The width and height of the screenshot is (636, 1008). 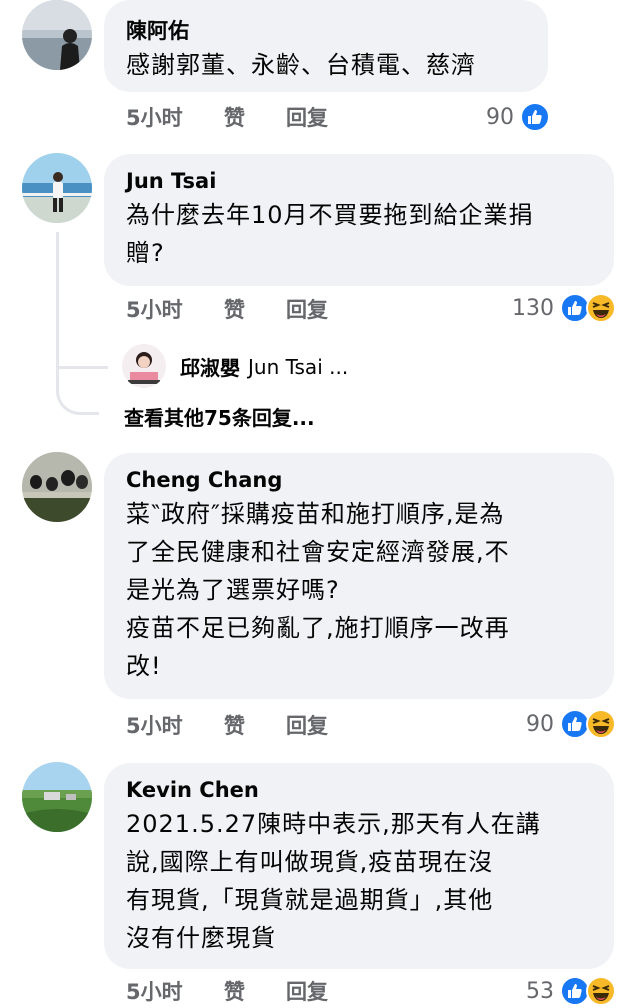 What do you see at coordinates (571, 991) in the screenshot?
I see `reaction-summary: 53` at bounding box center [571, 991].